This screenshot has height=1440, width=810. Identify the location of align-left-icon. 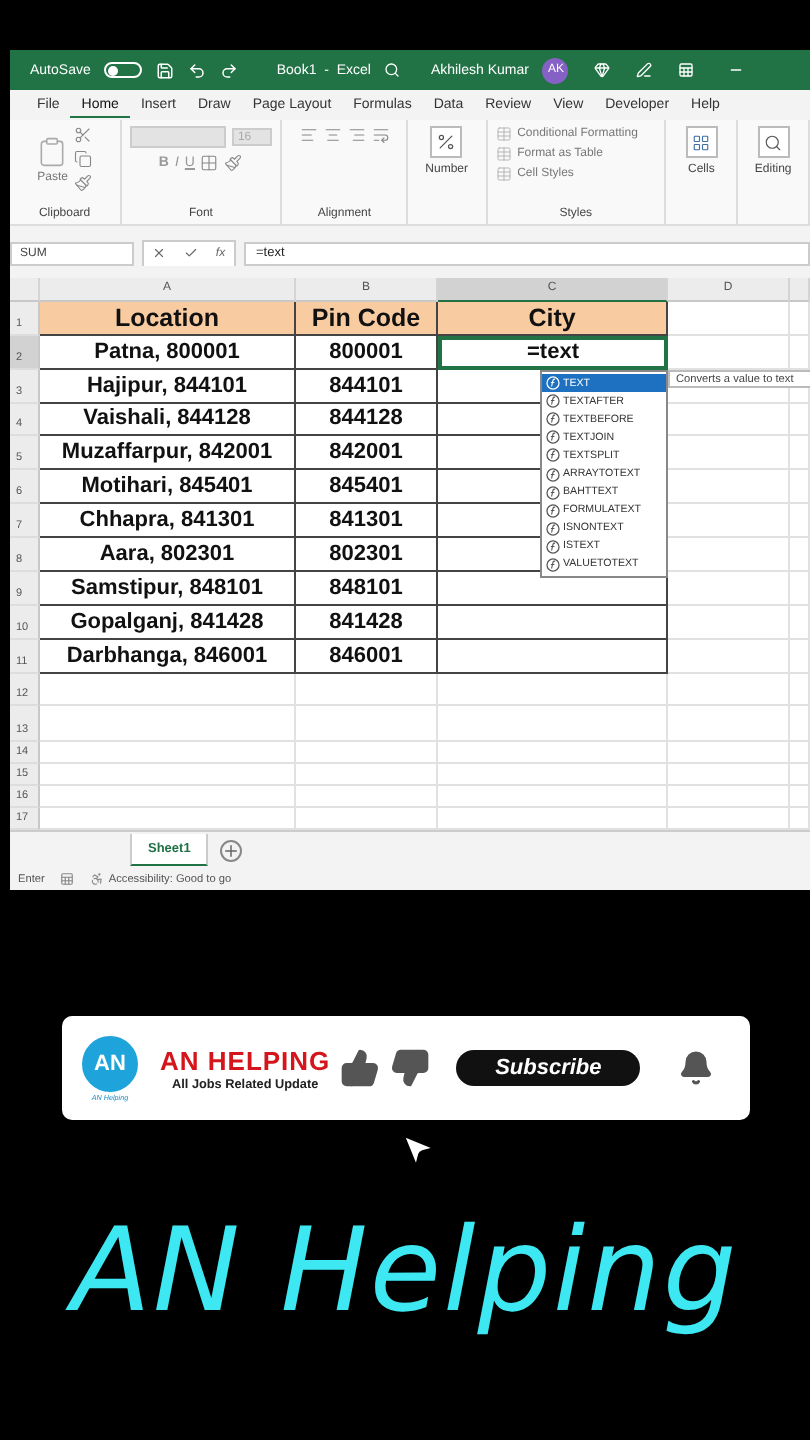
(308, 135).